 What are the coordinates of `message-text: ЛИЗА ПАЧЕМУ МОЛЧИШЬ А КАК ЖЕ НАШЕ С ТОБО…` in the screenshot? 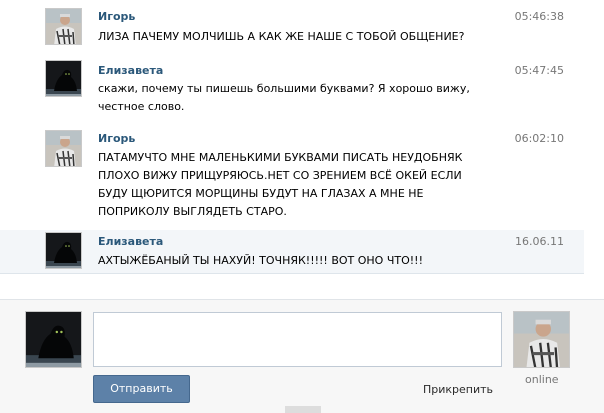 It's located at (298, 37).